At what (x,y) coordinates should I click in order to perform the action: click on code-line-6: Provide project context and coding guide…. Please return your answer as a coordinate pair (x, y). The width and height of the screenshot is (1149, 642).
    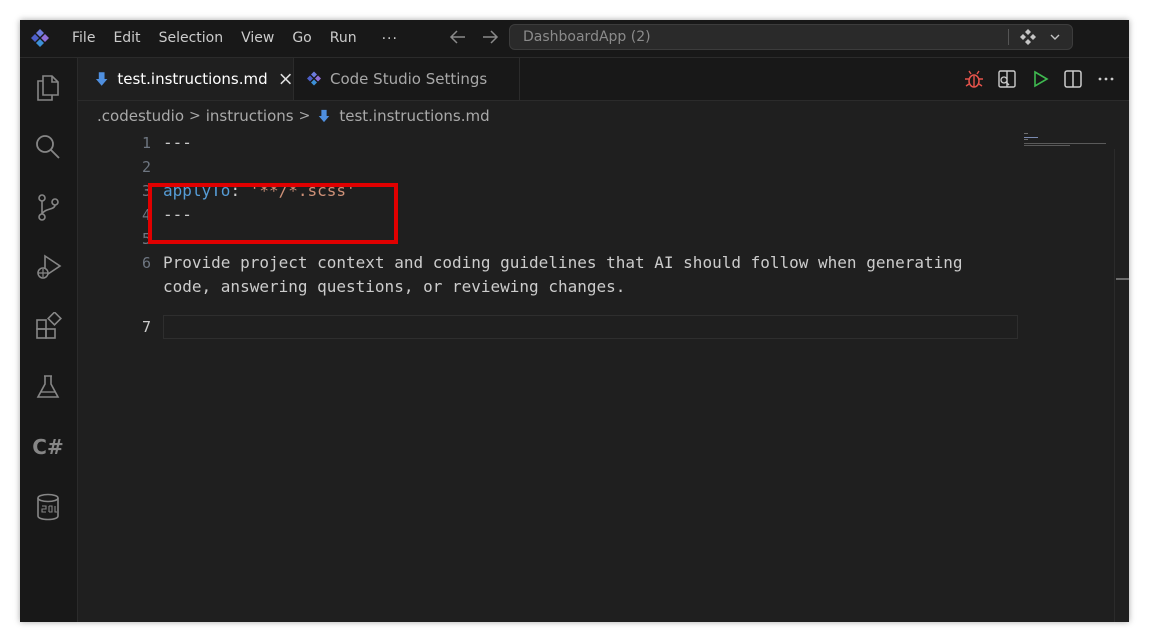
    Looking at the image, I should click on (563, 262).